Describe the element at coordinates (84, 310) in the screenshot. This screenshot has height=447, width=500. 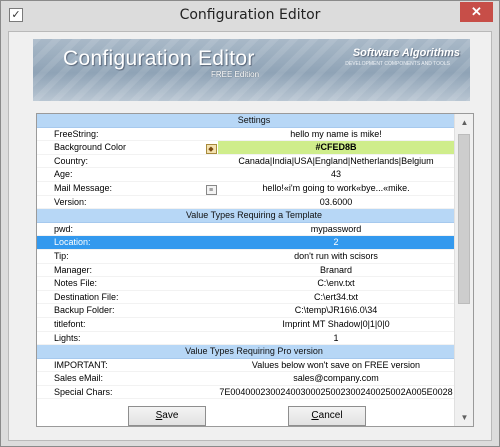
I see `property-name: Backup Folder:` at that location.